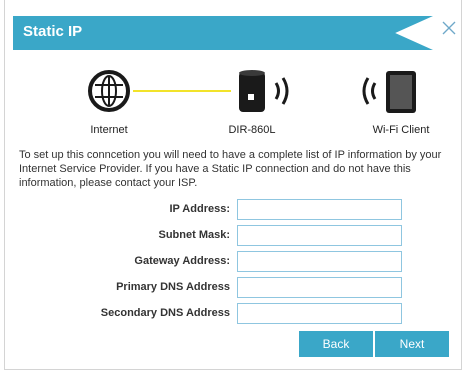 The width and height of the screenshot is (465, 372). Describe the element at coordinates (401, 92) in the screenshot. I see `tablet-icon` at that location.